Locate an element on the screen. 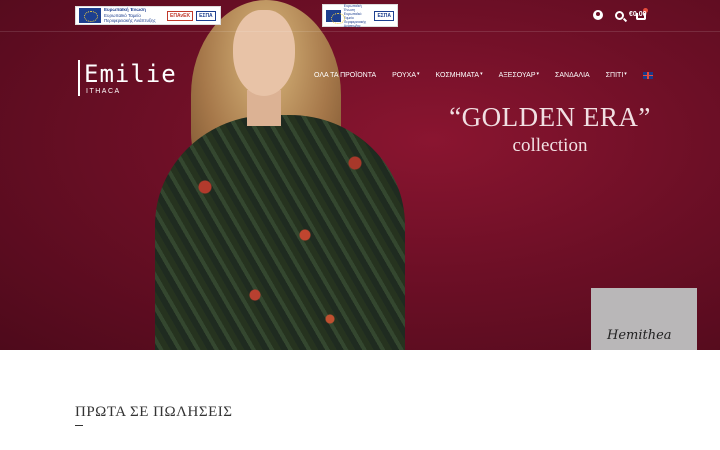 This screenshot has width=720, height=450. nav-item-jewelry: ΚΟΣΜΗΜΑΤΑ▾ is located at coordinates (459, 75).